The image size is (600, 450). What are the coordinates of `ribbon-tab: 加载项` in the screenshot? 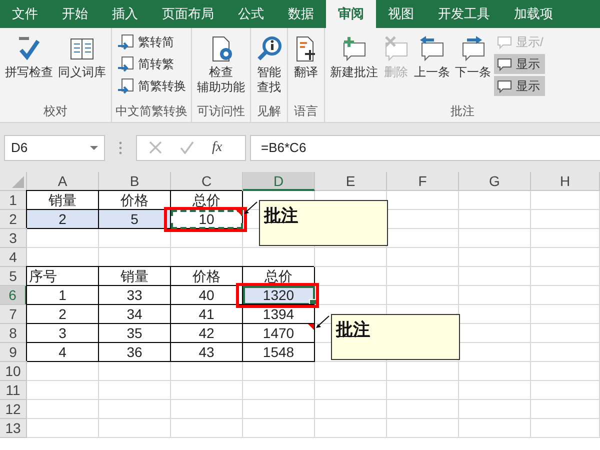 It's located at (533, 14).